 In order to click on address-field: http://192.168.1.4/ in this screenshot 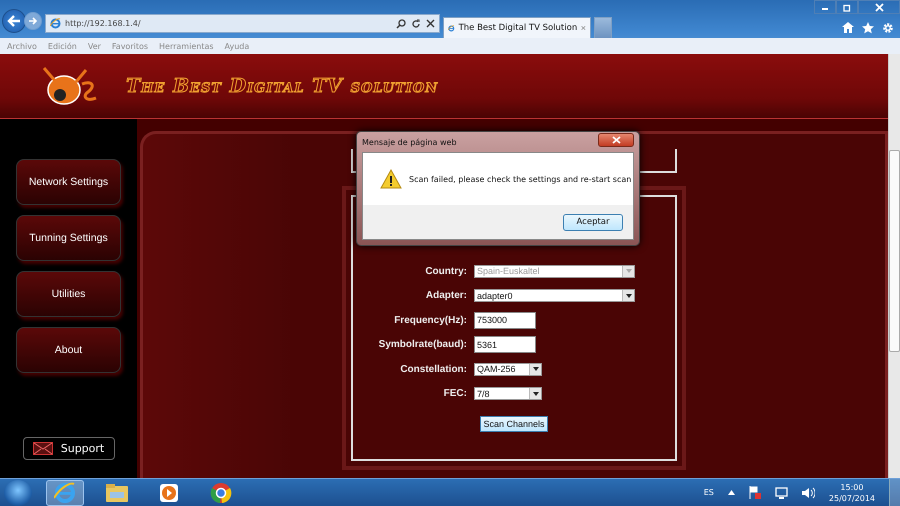, I will do `click(242, 23)`.